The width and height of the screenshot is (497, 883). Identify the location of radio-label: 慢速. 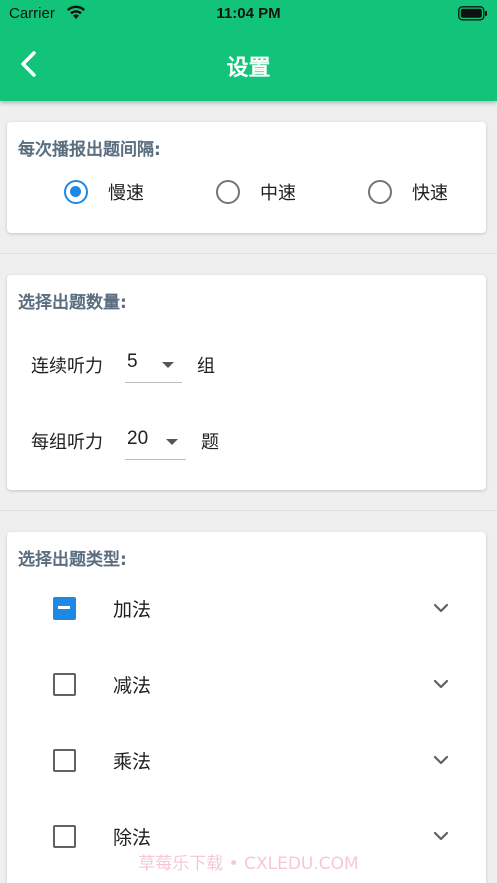
(126, 193).